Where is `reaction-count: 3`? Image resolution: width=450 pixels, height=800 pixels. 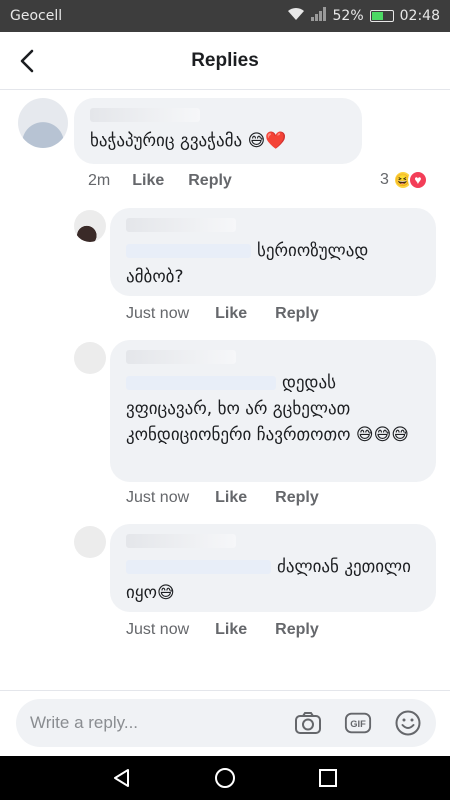
reaction-count: 3 is located at coordinates (384, 179).